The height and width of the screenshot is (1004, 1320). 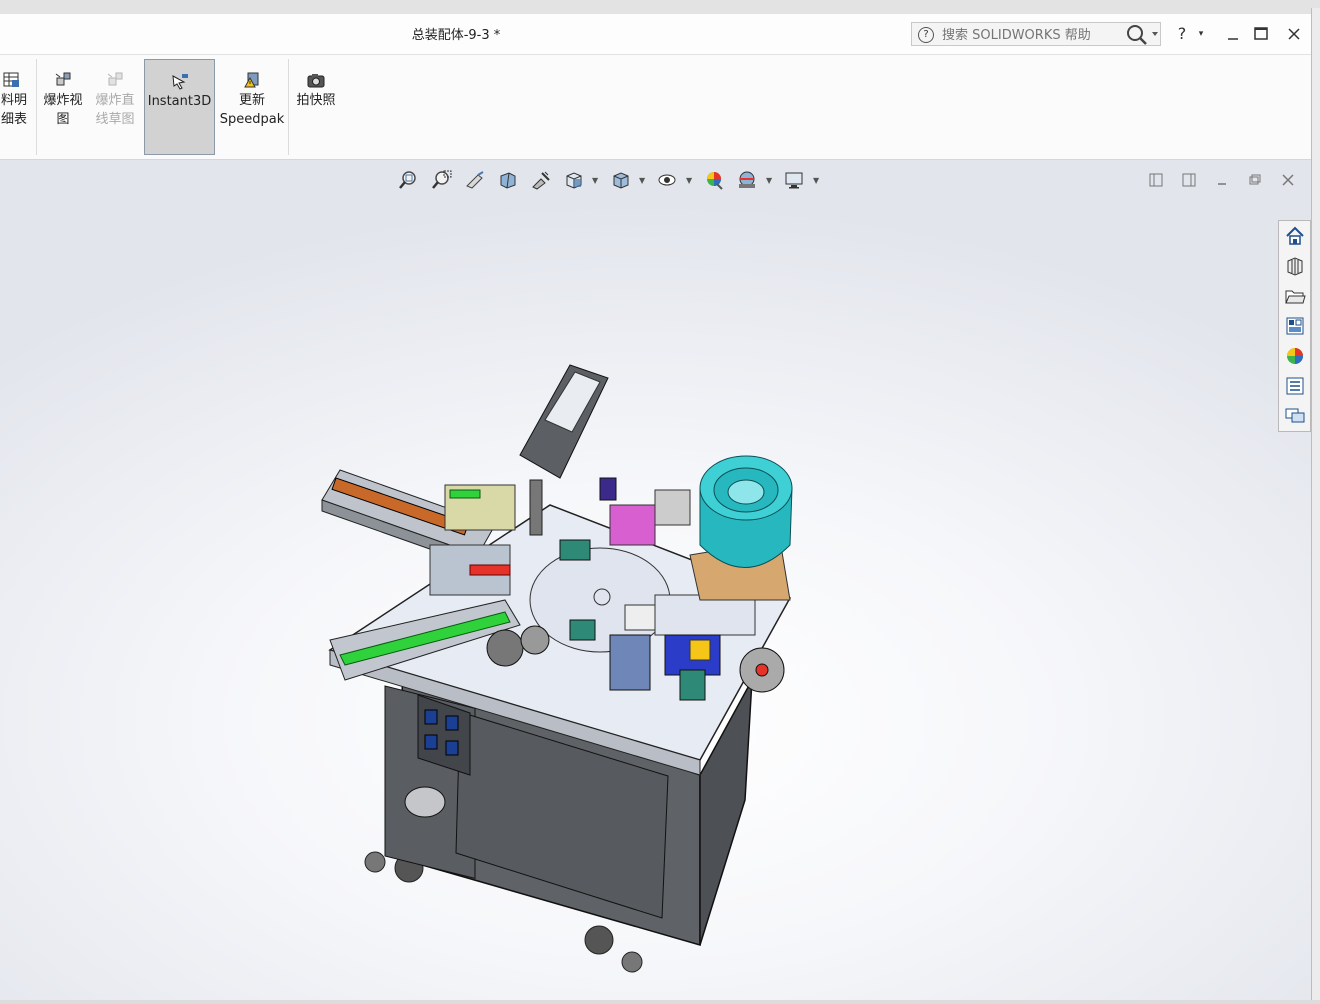 What do you see at coordinates (115, 100) in the screenshot?
I see `explode-line-sketch-label-line1: 爆炸直` at bounding box center [115, 100].